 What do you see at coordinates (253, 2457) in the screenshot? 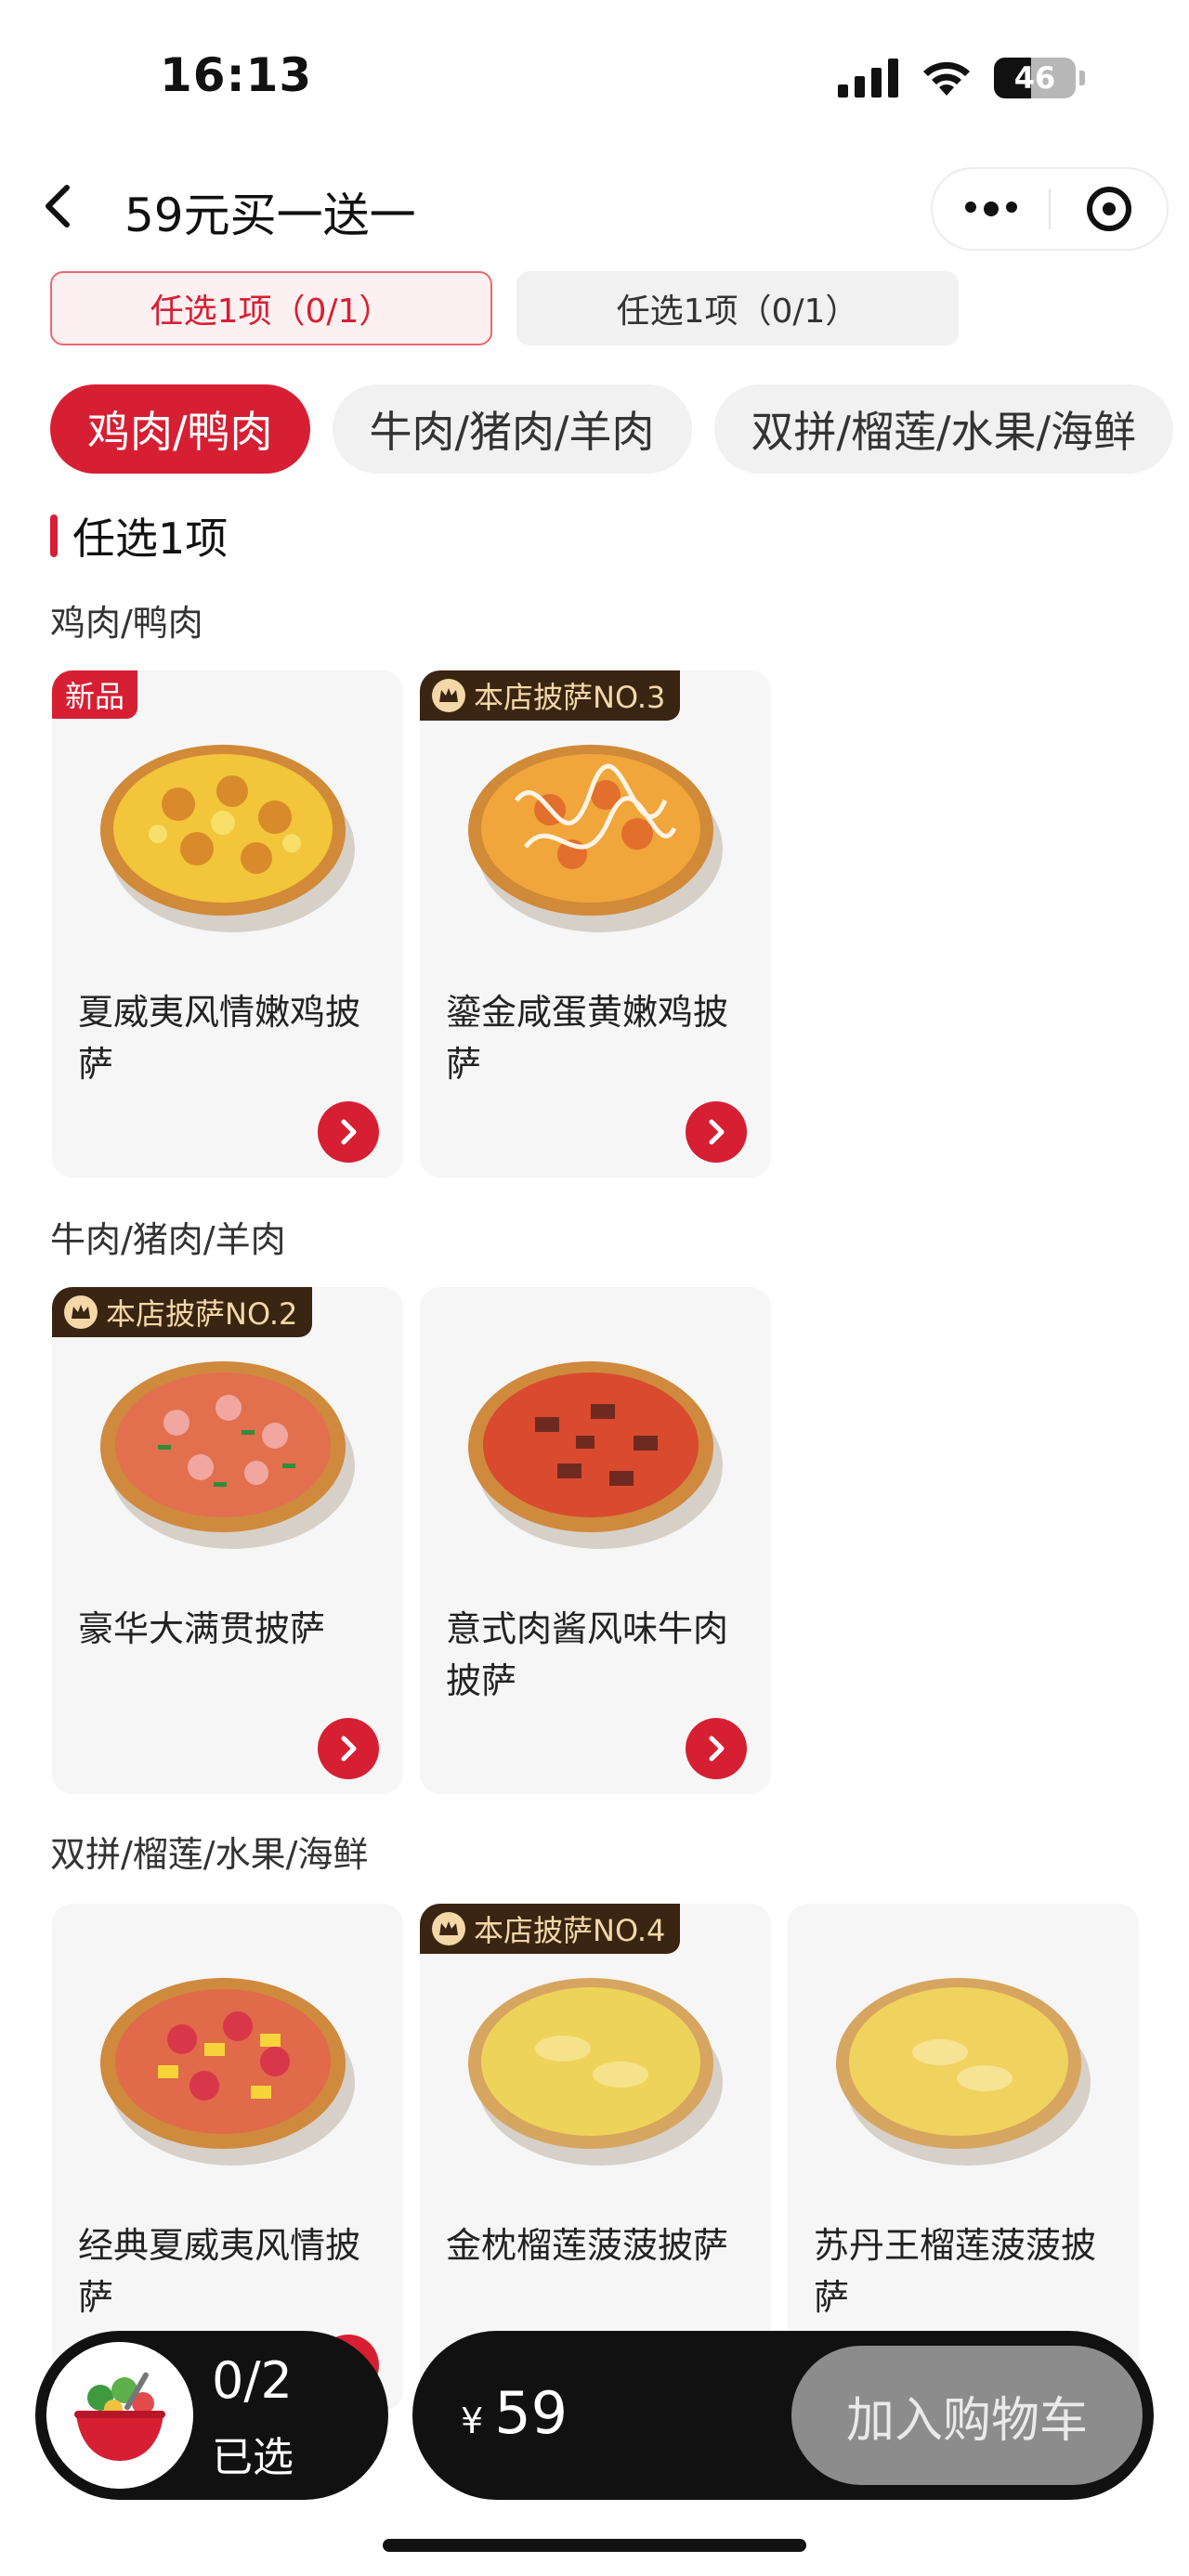
I see `selected-label: 已选` at bounding box center [253, 2457].